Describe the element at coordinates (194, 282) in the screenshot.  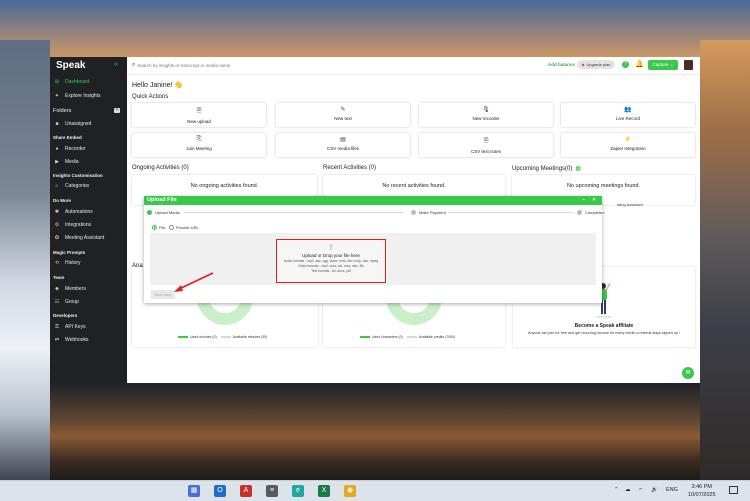
I see `red-annotation-arrow` at that location.